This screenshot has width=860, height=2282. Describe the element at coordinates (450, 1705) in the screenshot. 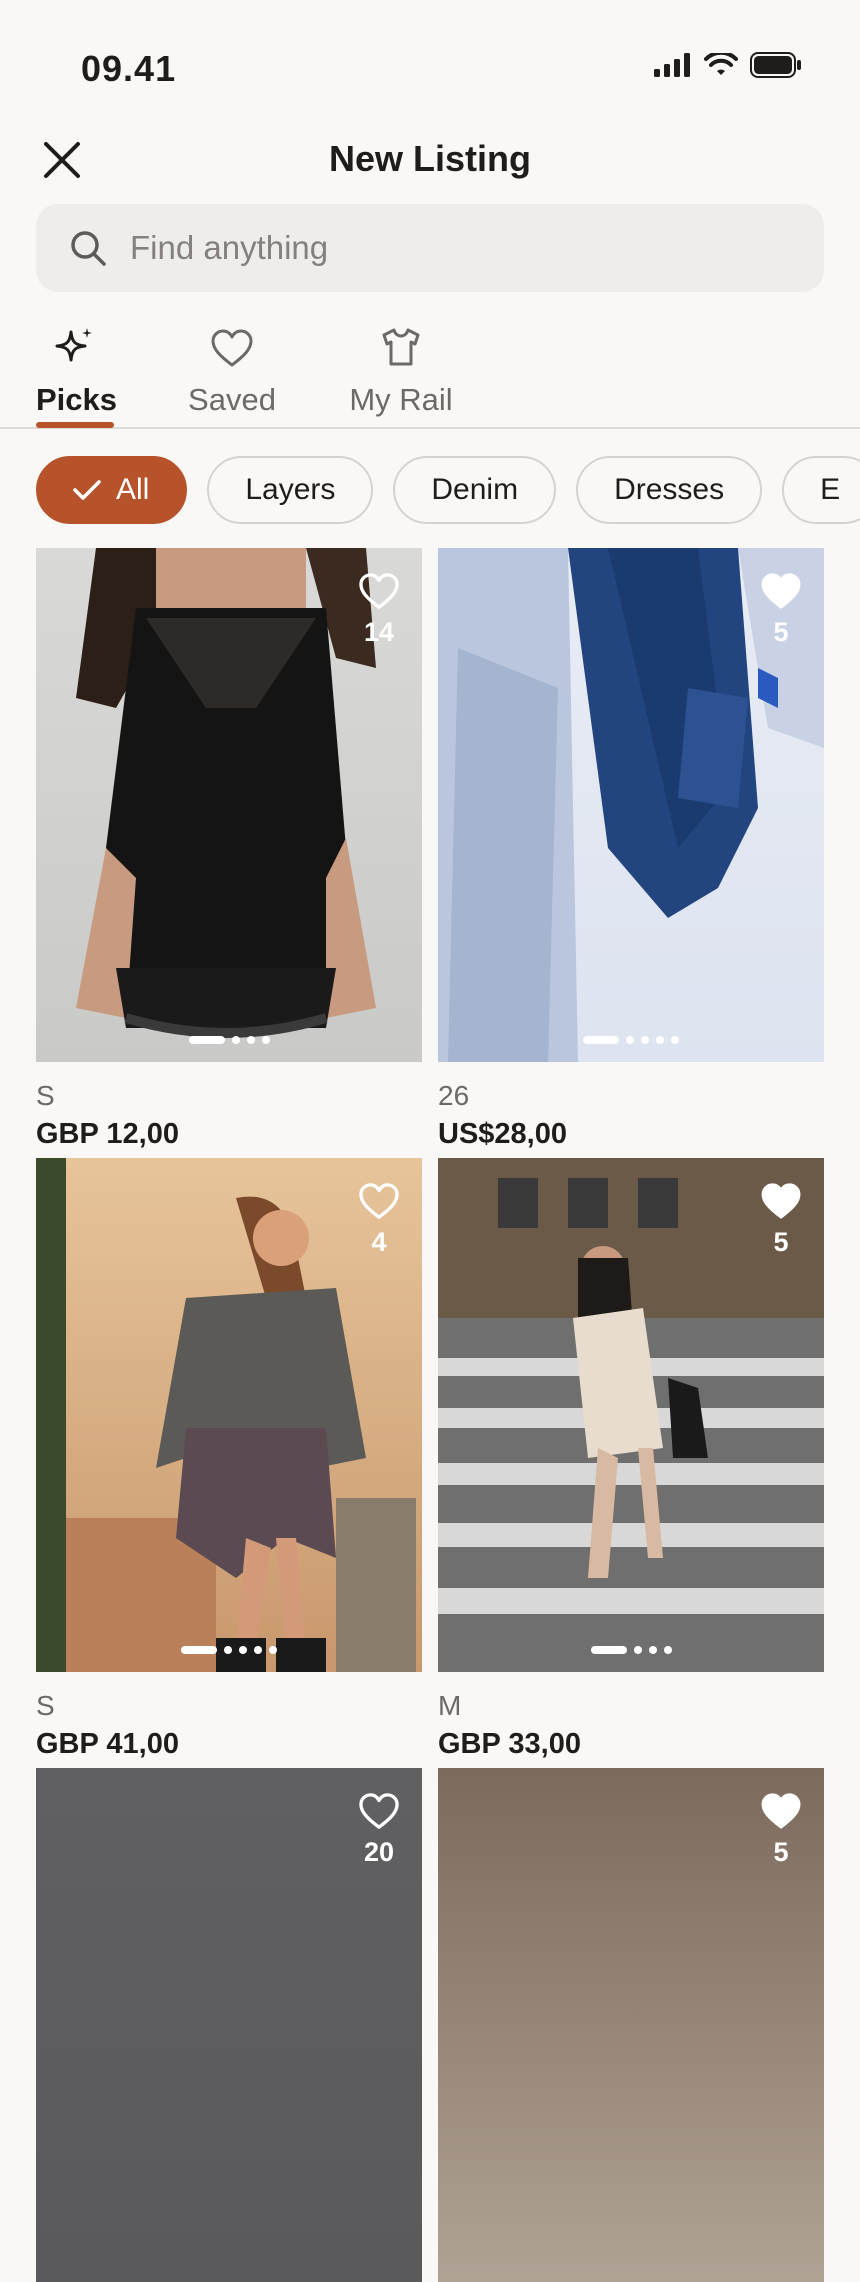

I see `listing-size: M` at that location.